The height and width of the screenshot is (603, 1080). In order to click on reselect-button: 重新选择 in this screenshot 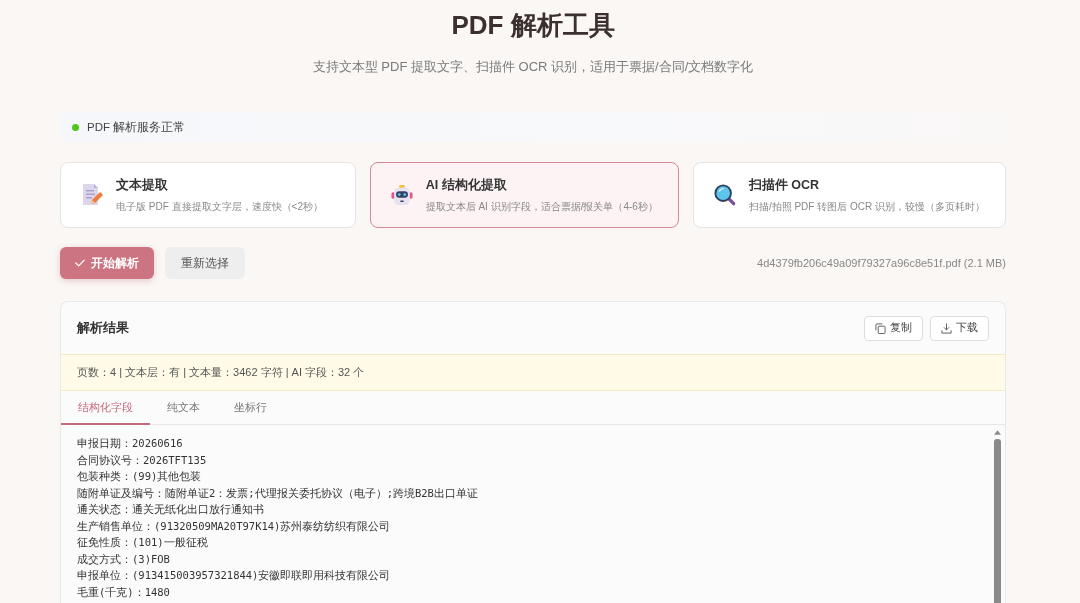, I will do `click(205, 263)`.